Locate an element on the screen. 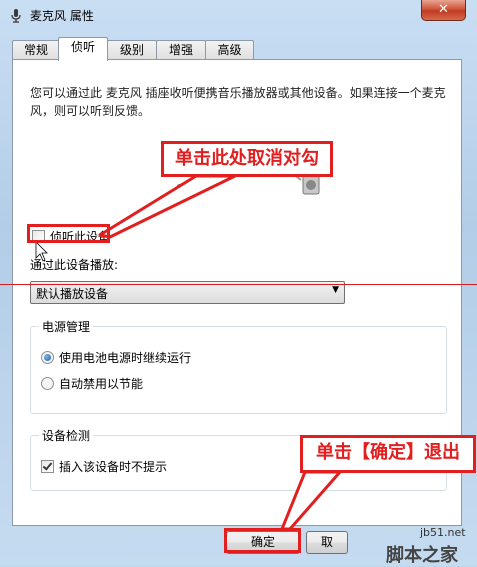  power-option-disable: 自动禁用以节能 is located at coordinates (92, 383).